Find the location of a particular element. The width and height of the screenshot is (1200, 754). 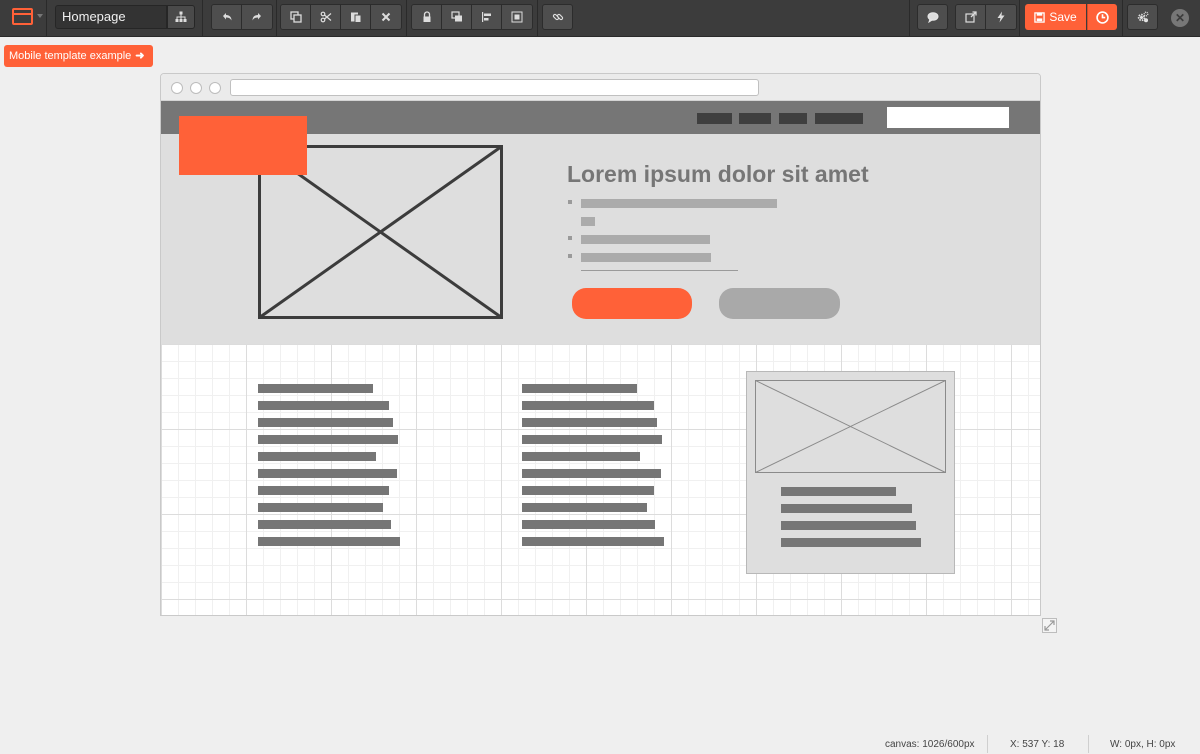

lightning-icon is located at coordinates (1001, 17).